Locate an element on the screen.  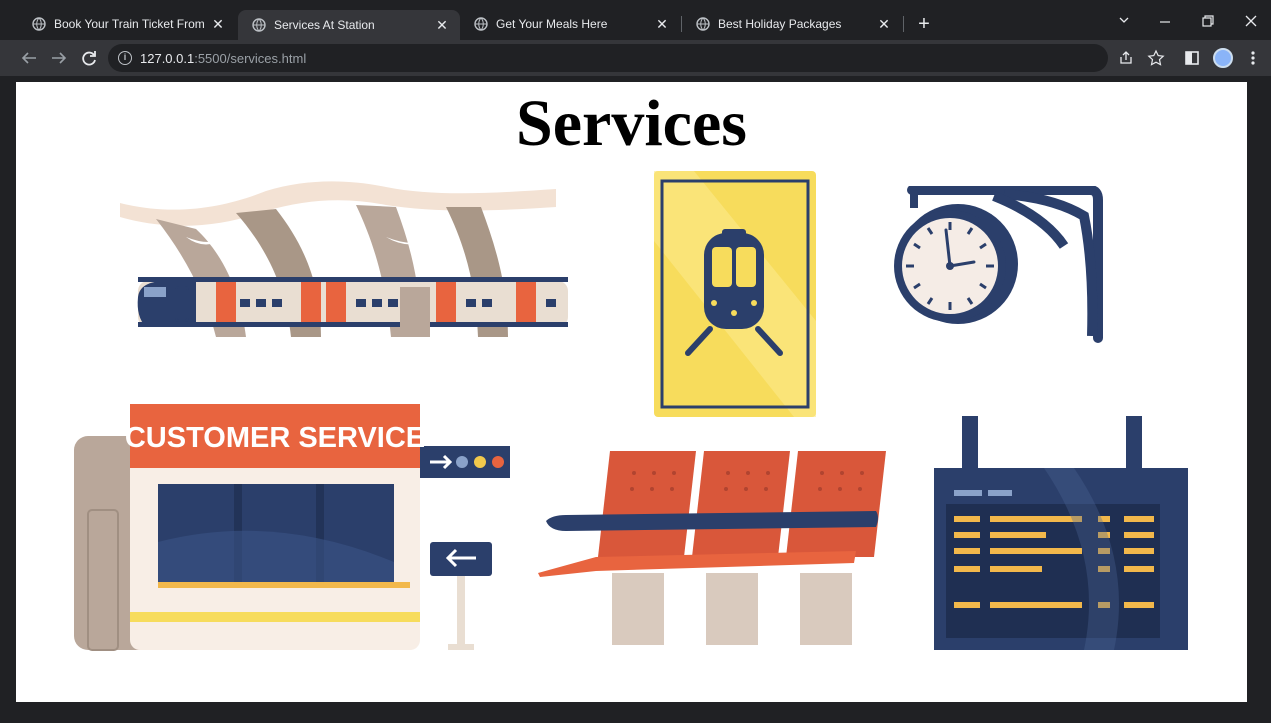
site-info-icon: i is located at coordinates (125, 58).